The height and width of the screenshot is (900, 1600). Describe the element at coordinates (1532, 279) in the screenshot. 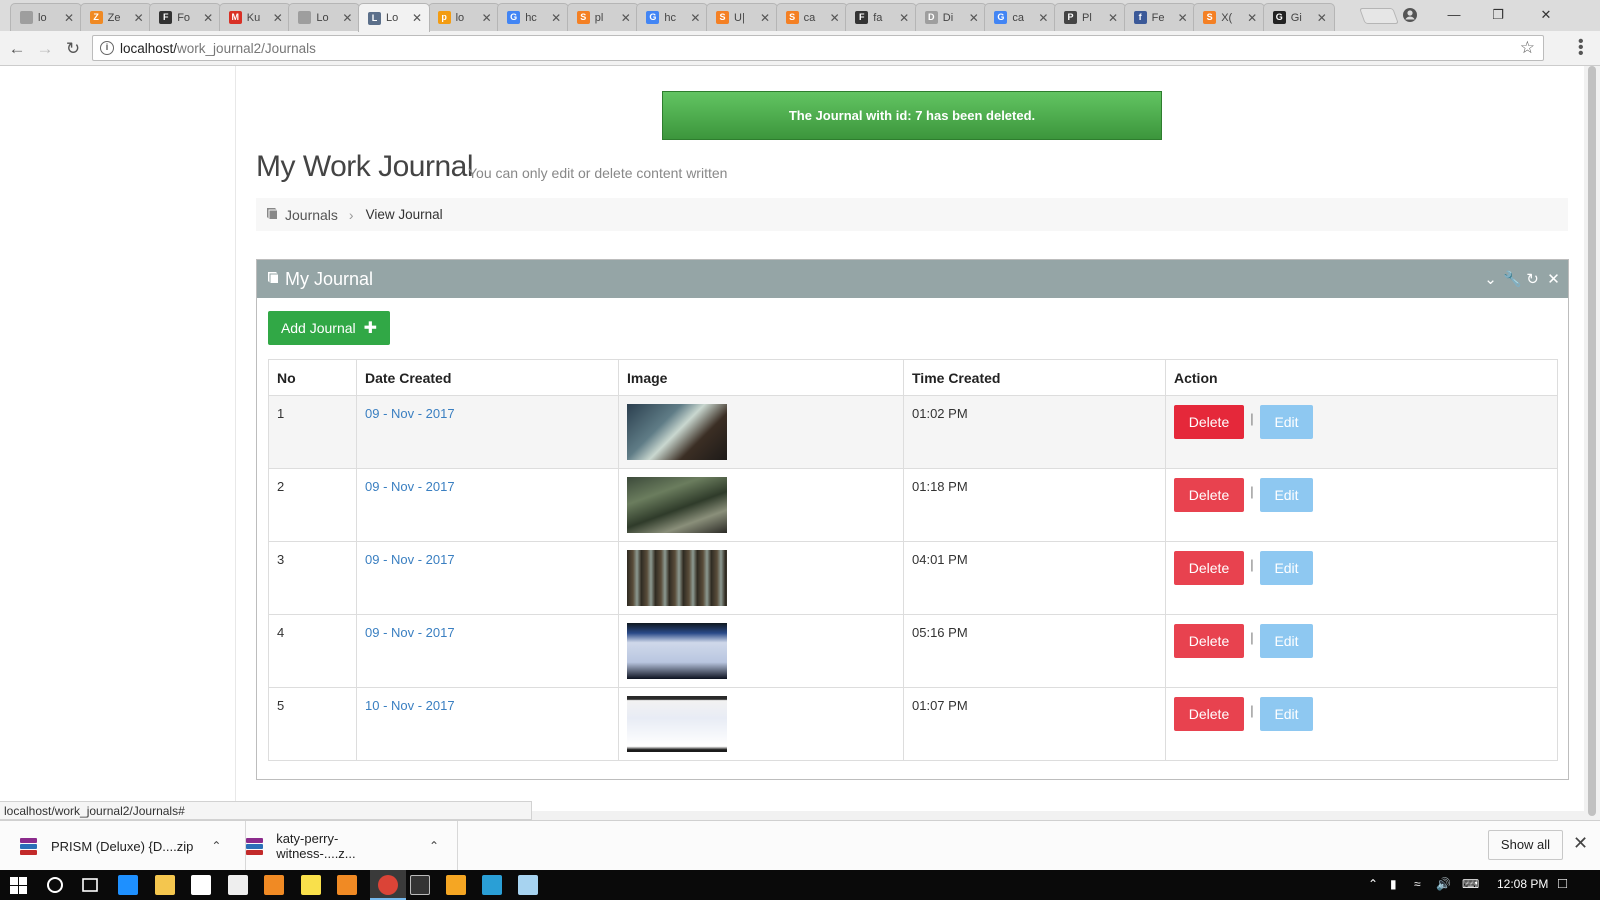

I see `refresh-icon: ↻` at that location.